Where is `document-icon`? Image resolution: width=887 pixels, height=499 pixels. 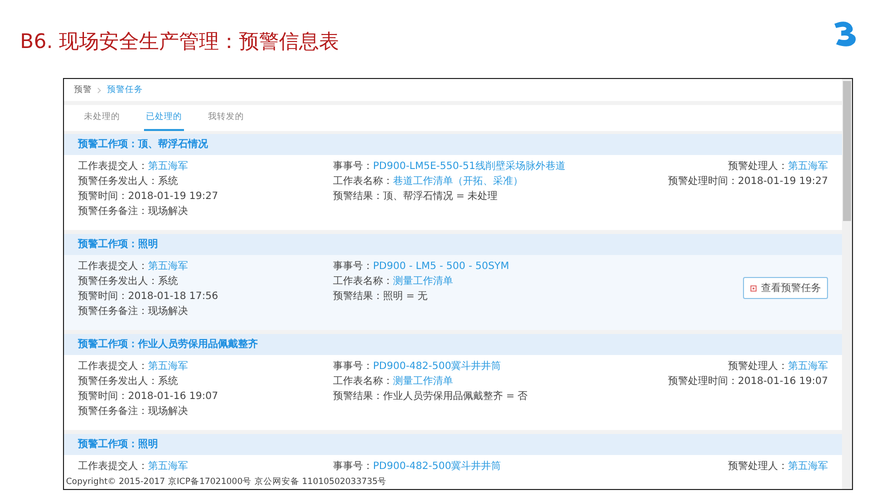 document-icon is located at coordinates (753, 288).